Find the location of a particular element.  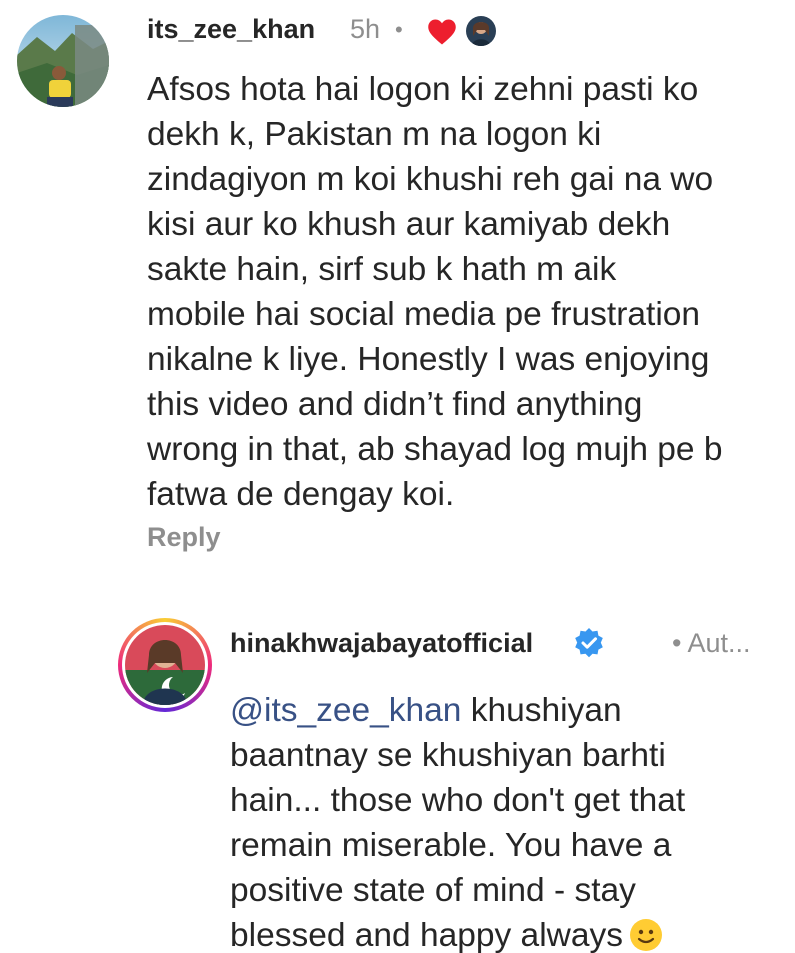

comment-line: fatwa de dengay koi. is located at coordinates (301, 494).